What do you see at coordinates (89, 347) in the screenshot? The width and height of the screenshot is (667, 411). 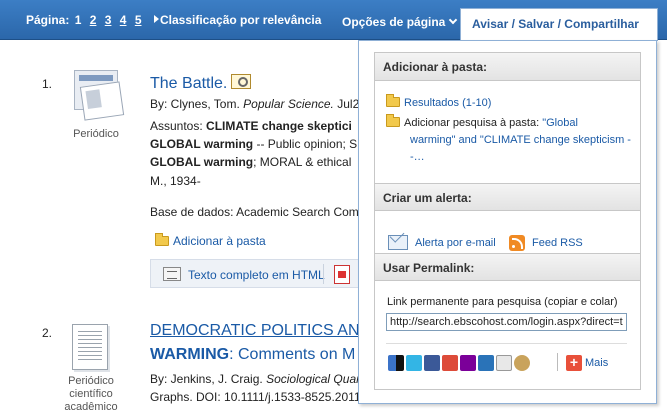 I see `academic-journal-thumbnail-icon` at bounding box center [89, 347].